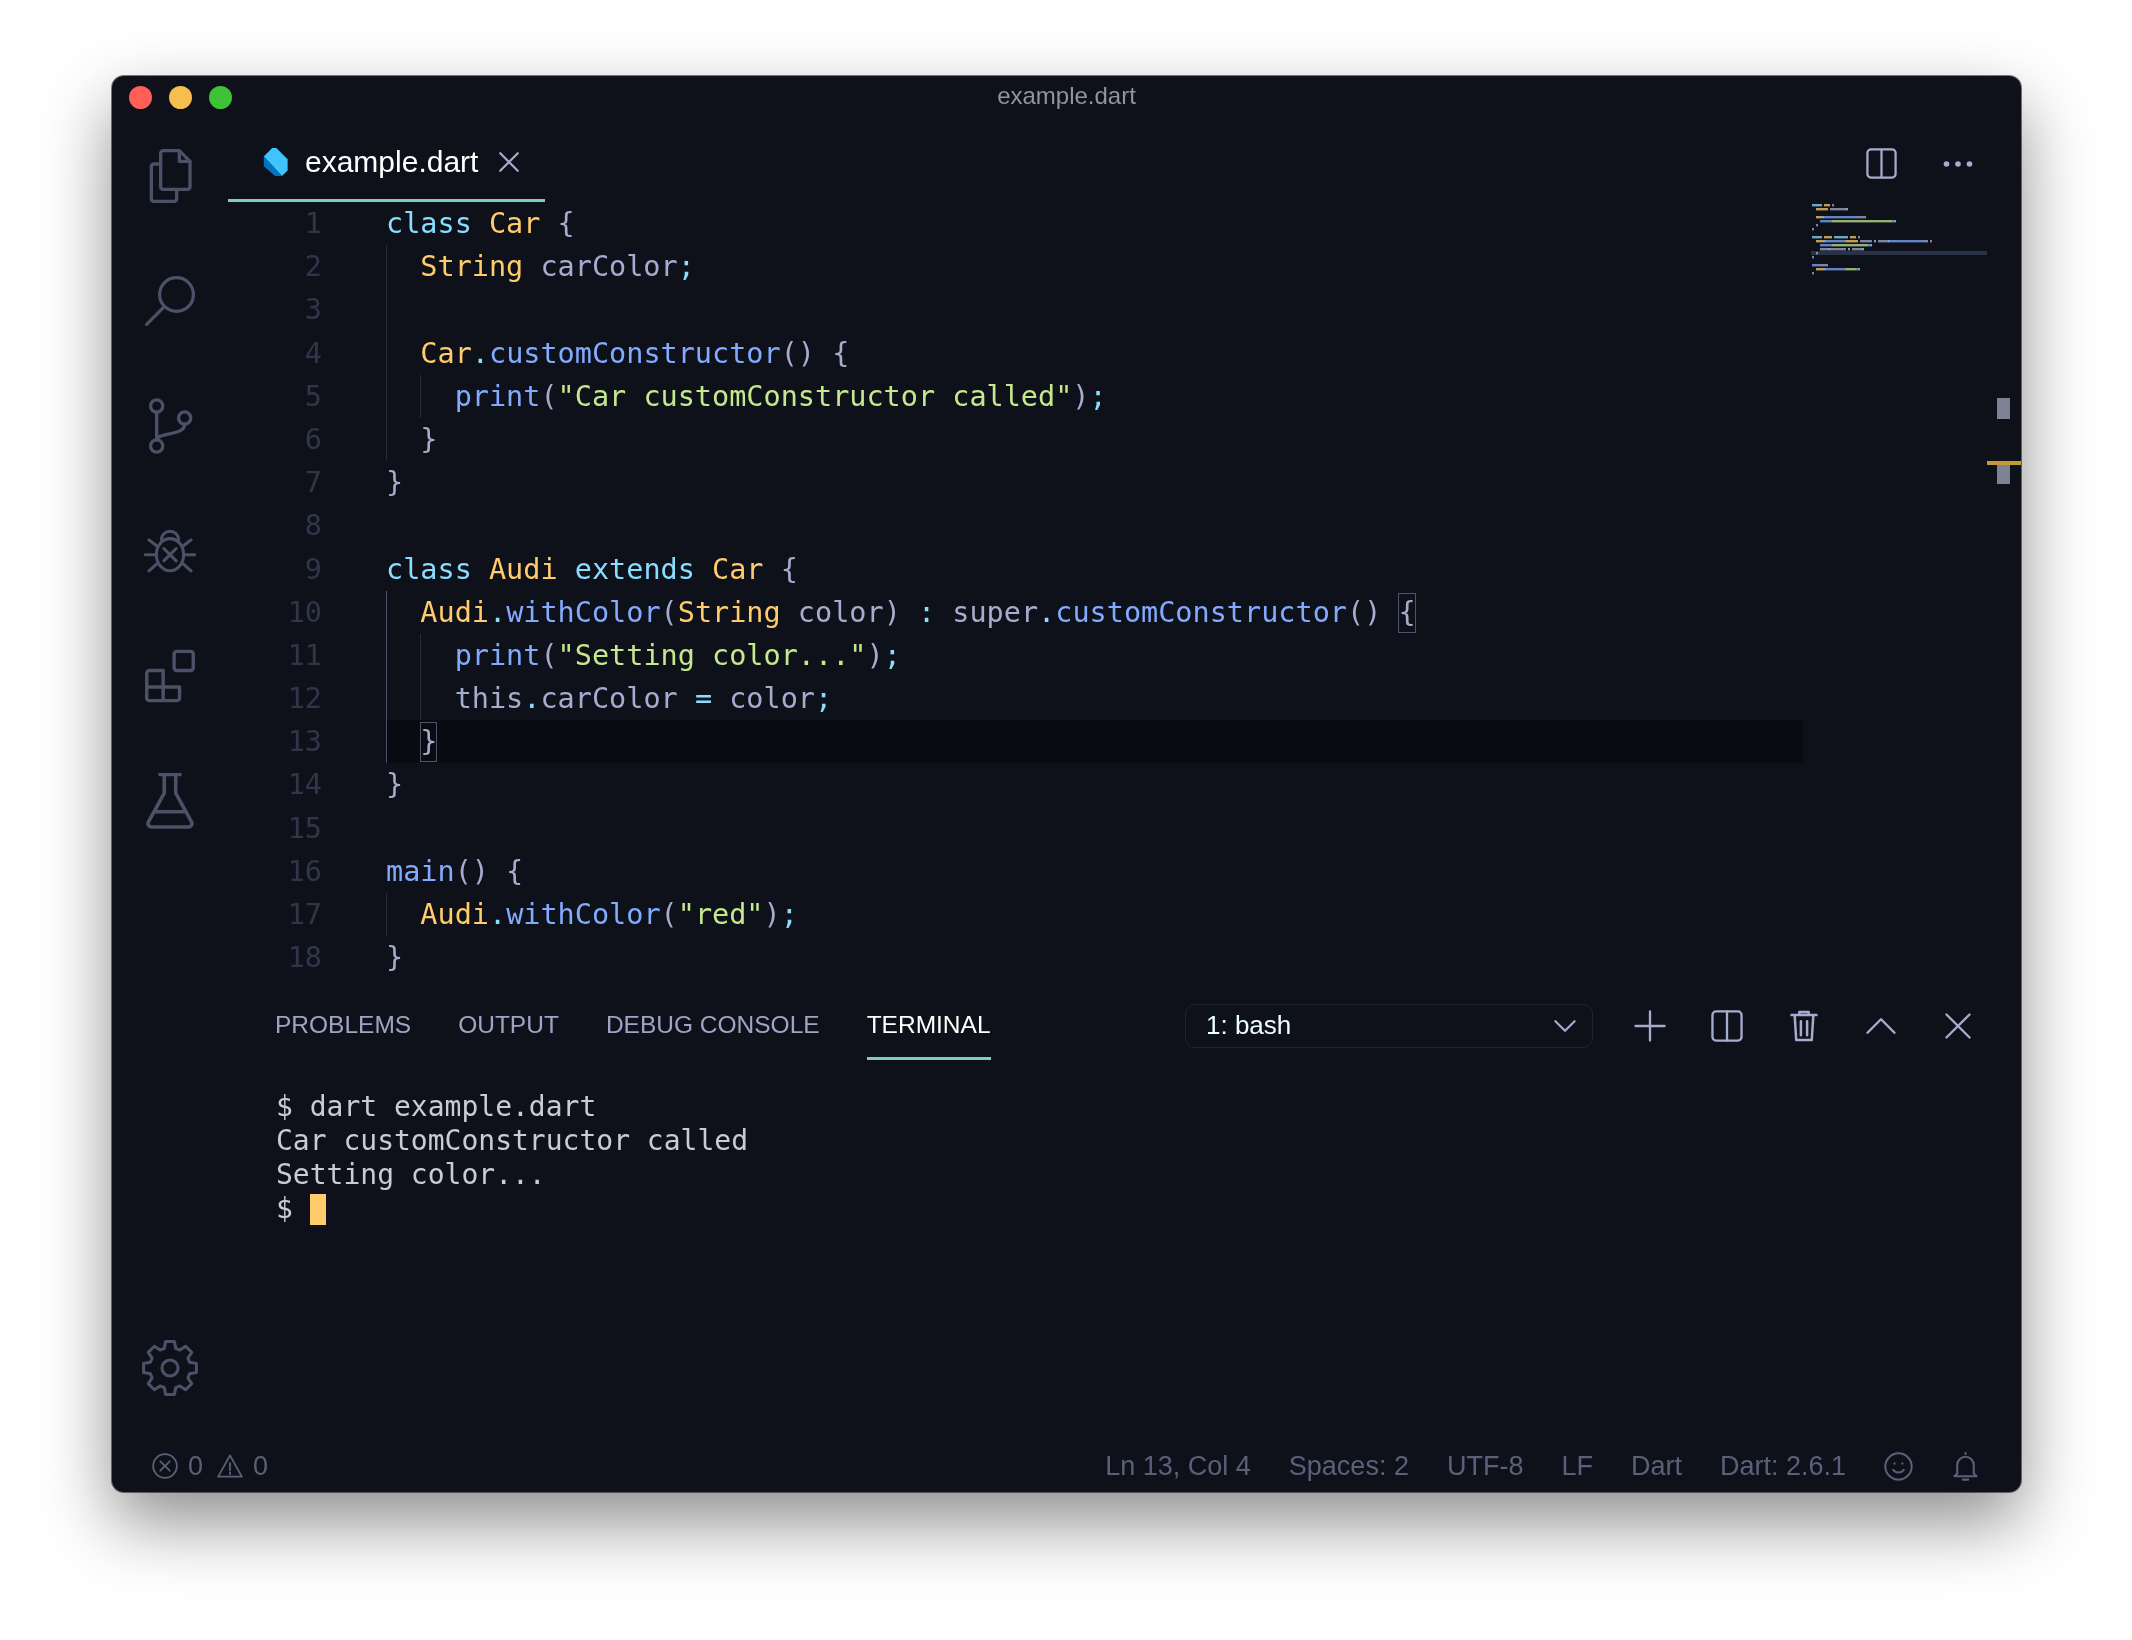 This screenshot has height=1640, width=2132. I want to click on panel-tab: TERMINAL, so click(928, 1022).